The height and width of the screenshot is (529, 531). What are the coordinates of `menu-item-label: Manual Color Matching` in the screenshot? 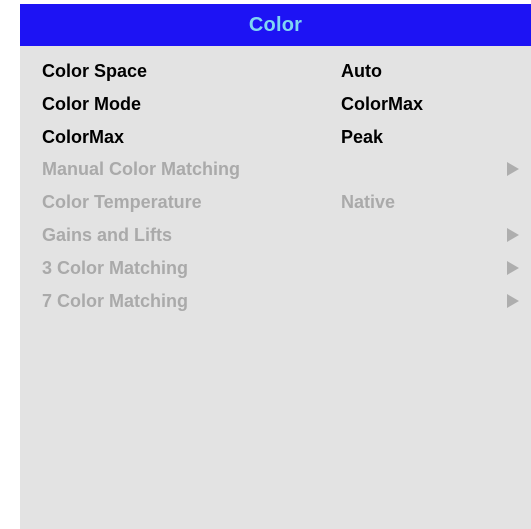 It's located at (141, 169).